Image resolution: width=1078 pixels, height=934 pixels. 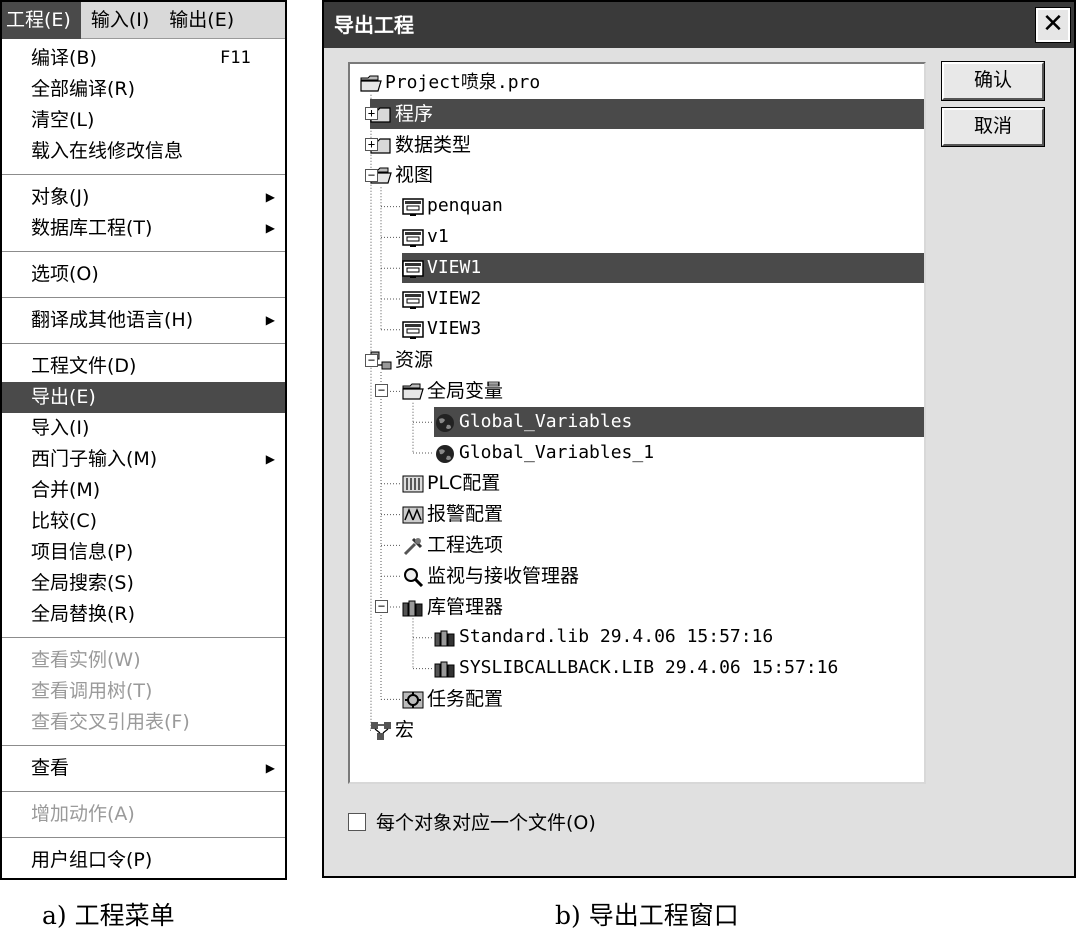 I want to click on tree-node: 监视与接收管理器, so click(x=490, y=576).